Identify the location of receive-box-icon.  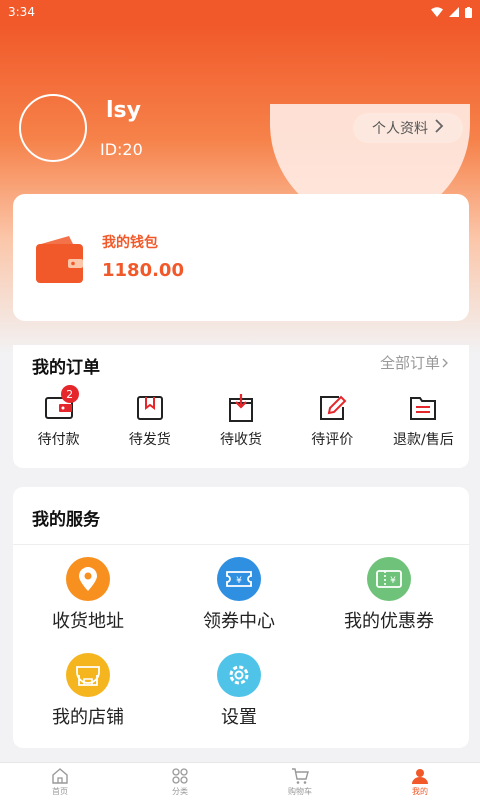
(241, 408).